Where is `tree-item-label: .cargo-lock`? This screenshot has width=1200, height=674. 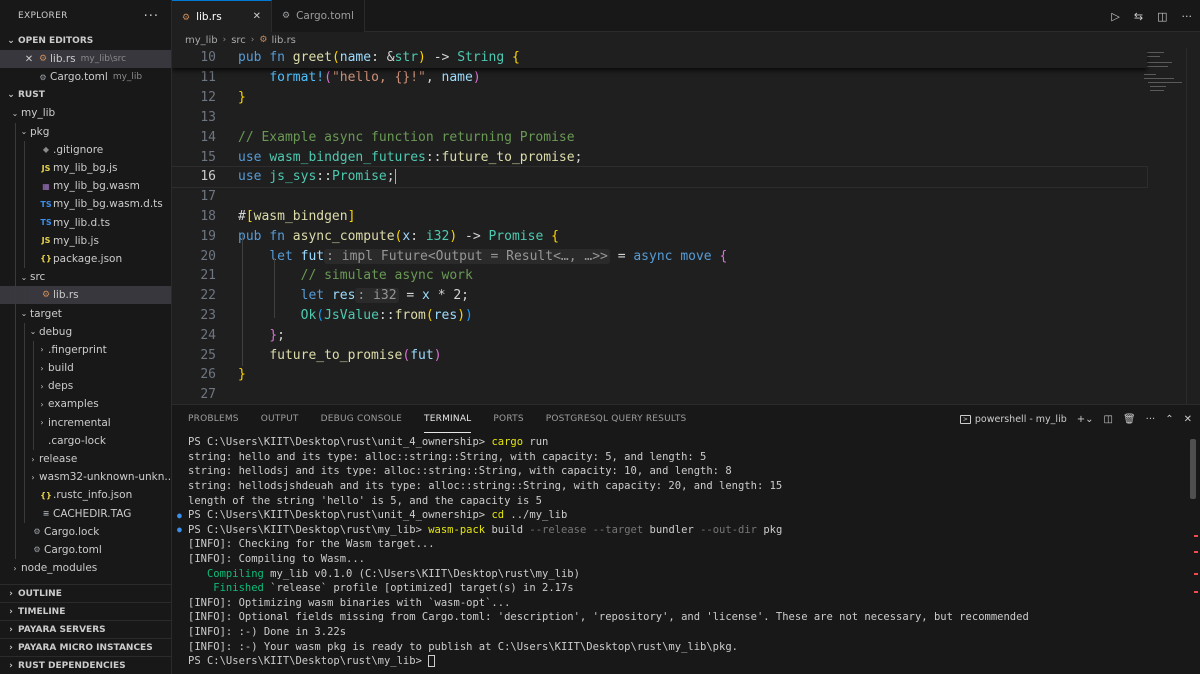
tree-item-label: .cargo-lock is located at coordinates (77, 440).